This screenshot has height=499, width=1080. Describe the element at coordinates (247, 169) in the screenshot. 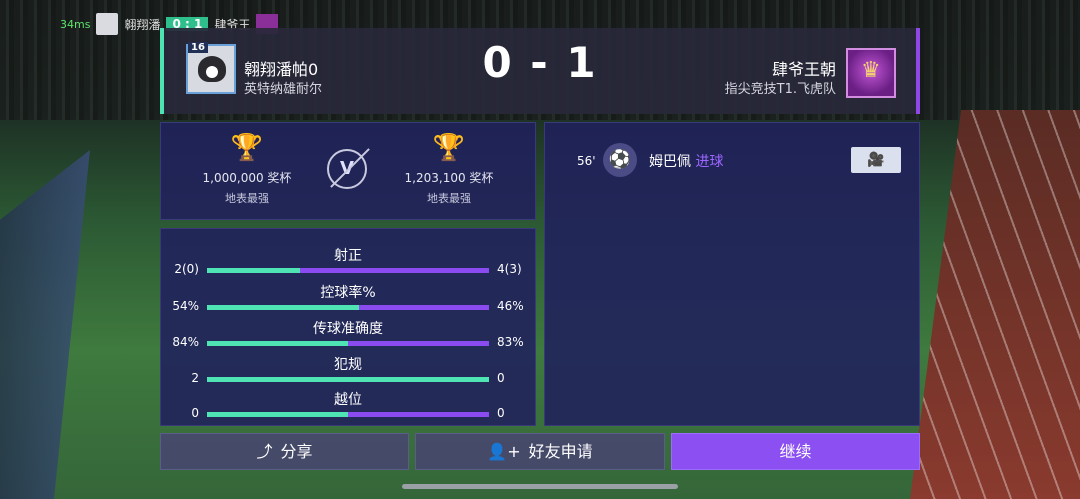

I see `home-trophy: 🏆 1,000,000 奖杯 地表最强` at that location.